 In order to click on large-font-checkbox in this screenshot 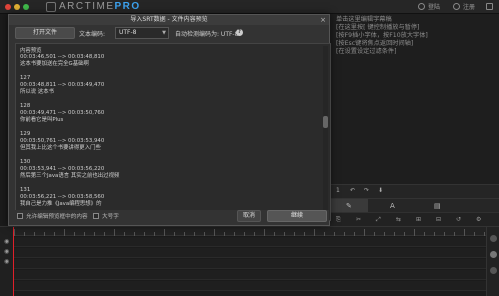, I will do `click(96, 216)`.